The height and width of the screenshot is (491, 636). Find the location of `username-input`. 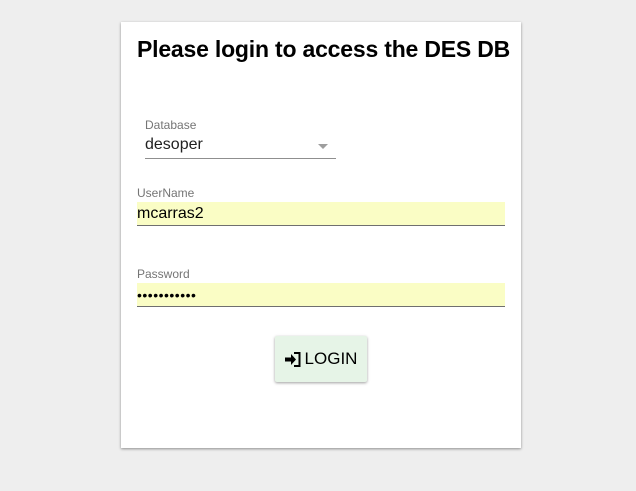

username-input is located at coordinates (321, 214).